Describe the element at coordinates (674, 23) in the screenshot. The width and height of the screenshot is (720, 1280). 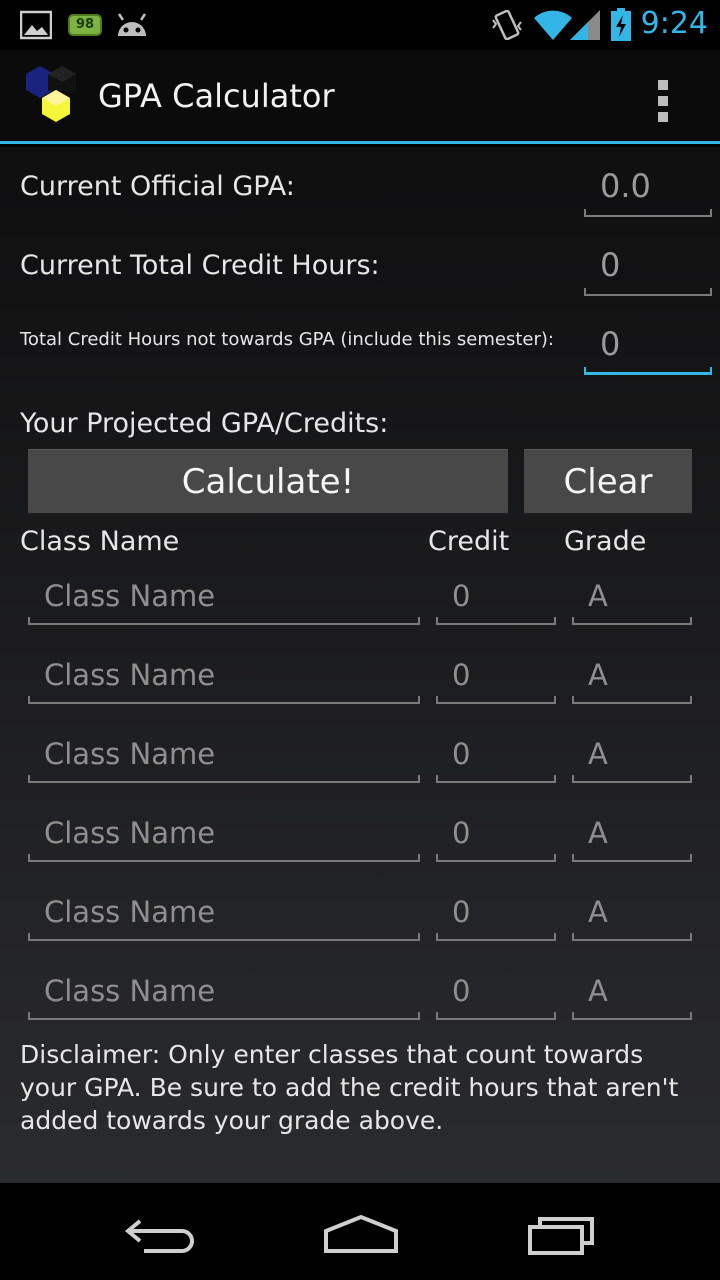
I see `status-time: 9:24` at that location.